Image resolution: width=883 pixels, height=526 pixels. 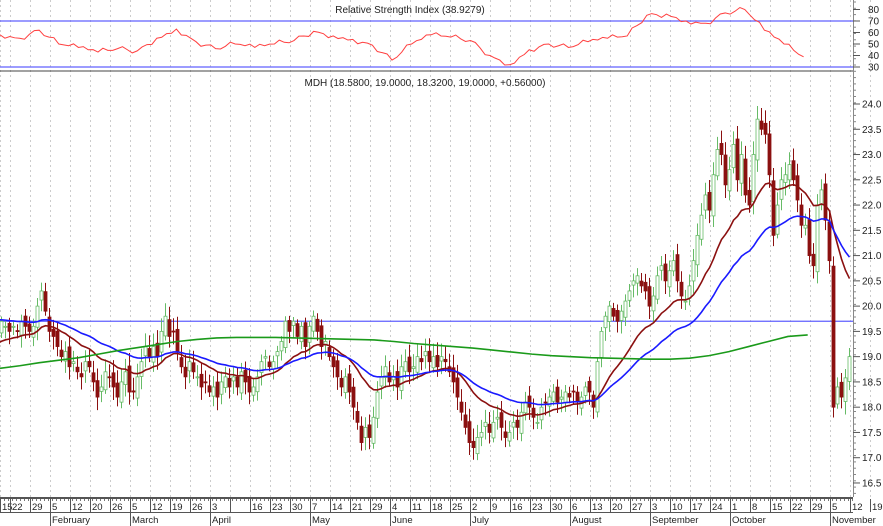 What do you see at coordinates (874, 45) in the screenshot?
I see `rsi-tick-label: 50` at bounding box center [874, 45].